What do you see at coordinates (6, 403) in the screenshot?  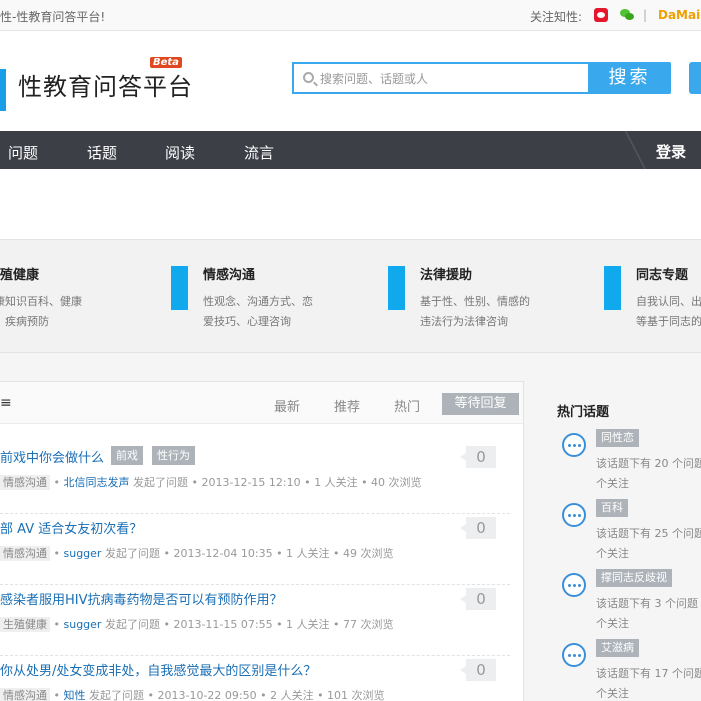 I see `list-menu-icon: ≡` at bounding box center [6, 403].